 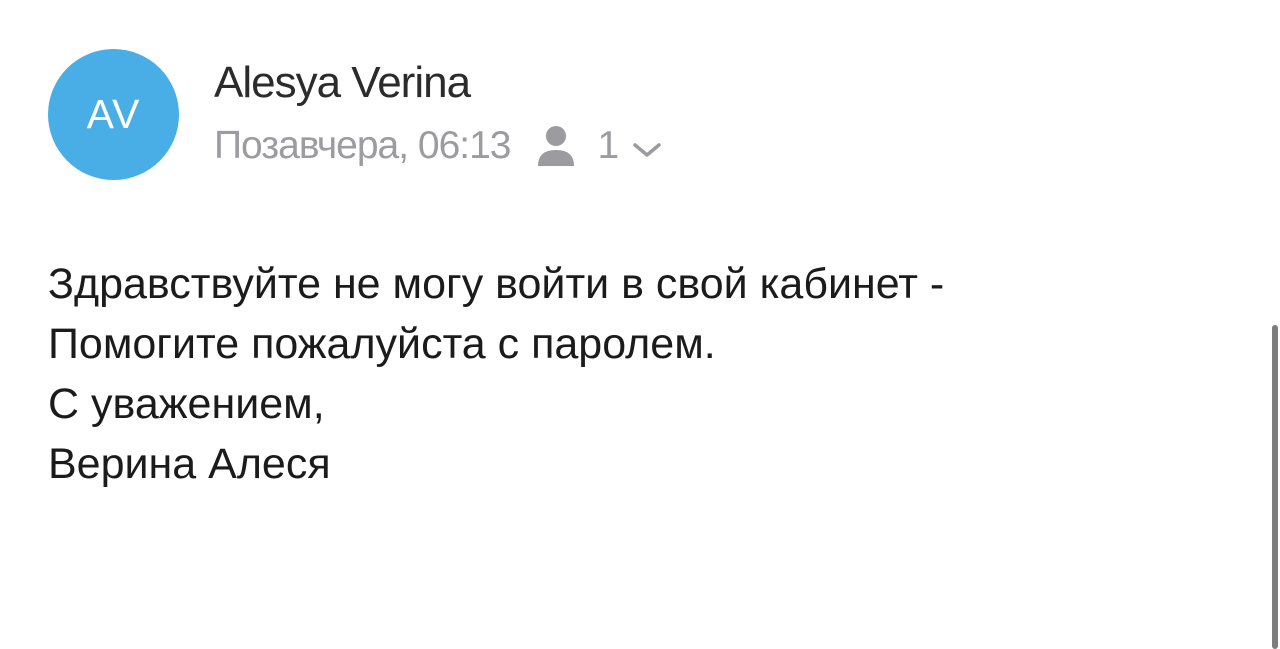 I want to click on message-line: С уважением,, so click(x=186, y=404).